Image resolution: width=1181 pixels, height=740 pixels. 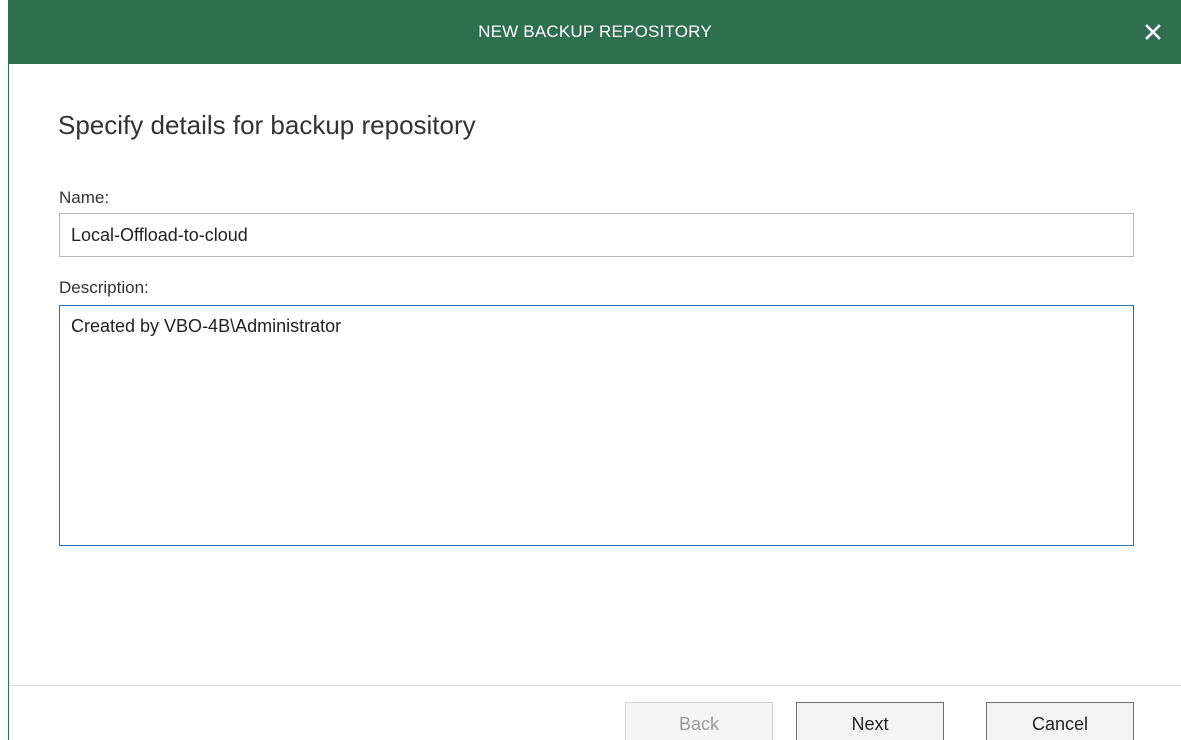 What do you see at coordinates (870, 721) in the screenshot?
I see `next-button: Next` at bounding box center [870, 721].